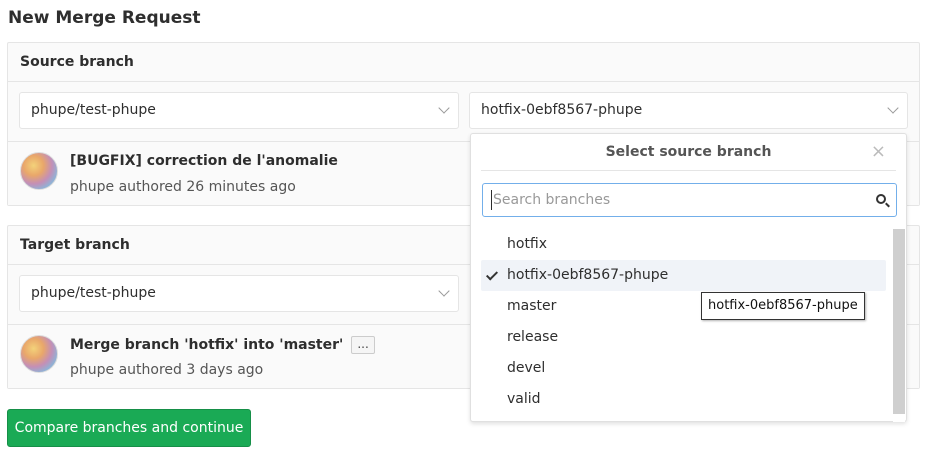  What do you see at coordinates (562, 110) in the screenshot?
I see `source-branch-value: hotfix-0ebf8567-phupe` at bounding box center [562, 110].